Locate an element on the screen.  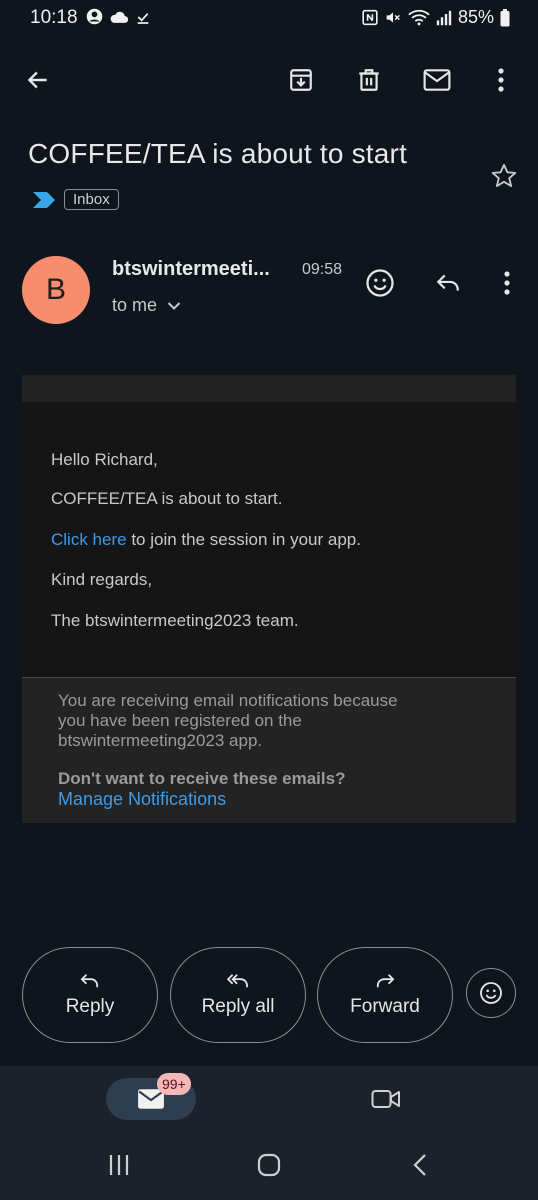
manage-notifications-link: Manage Notifications is located at coordinates (142, 799).